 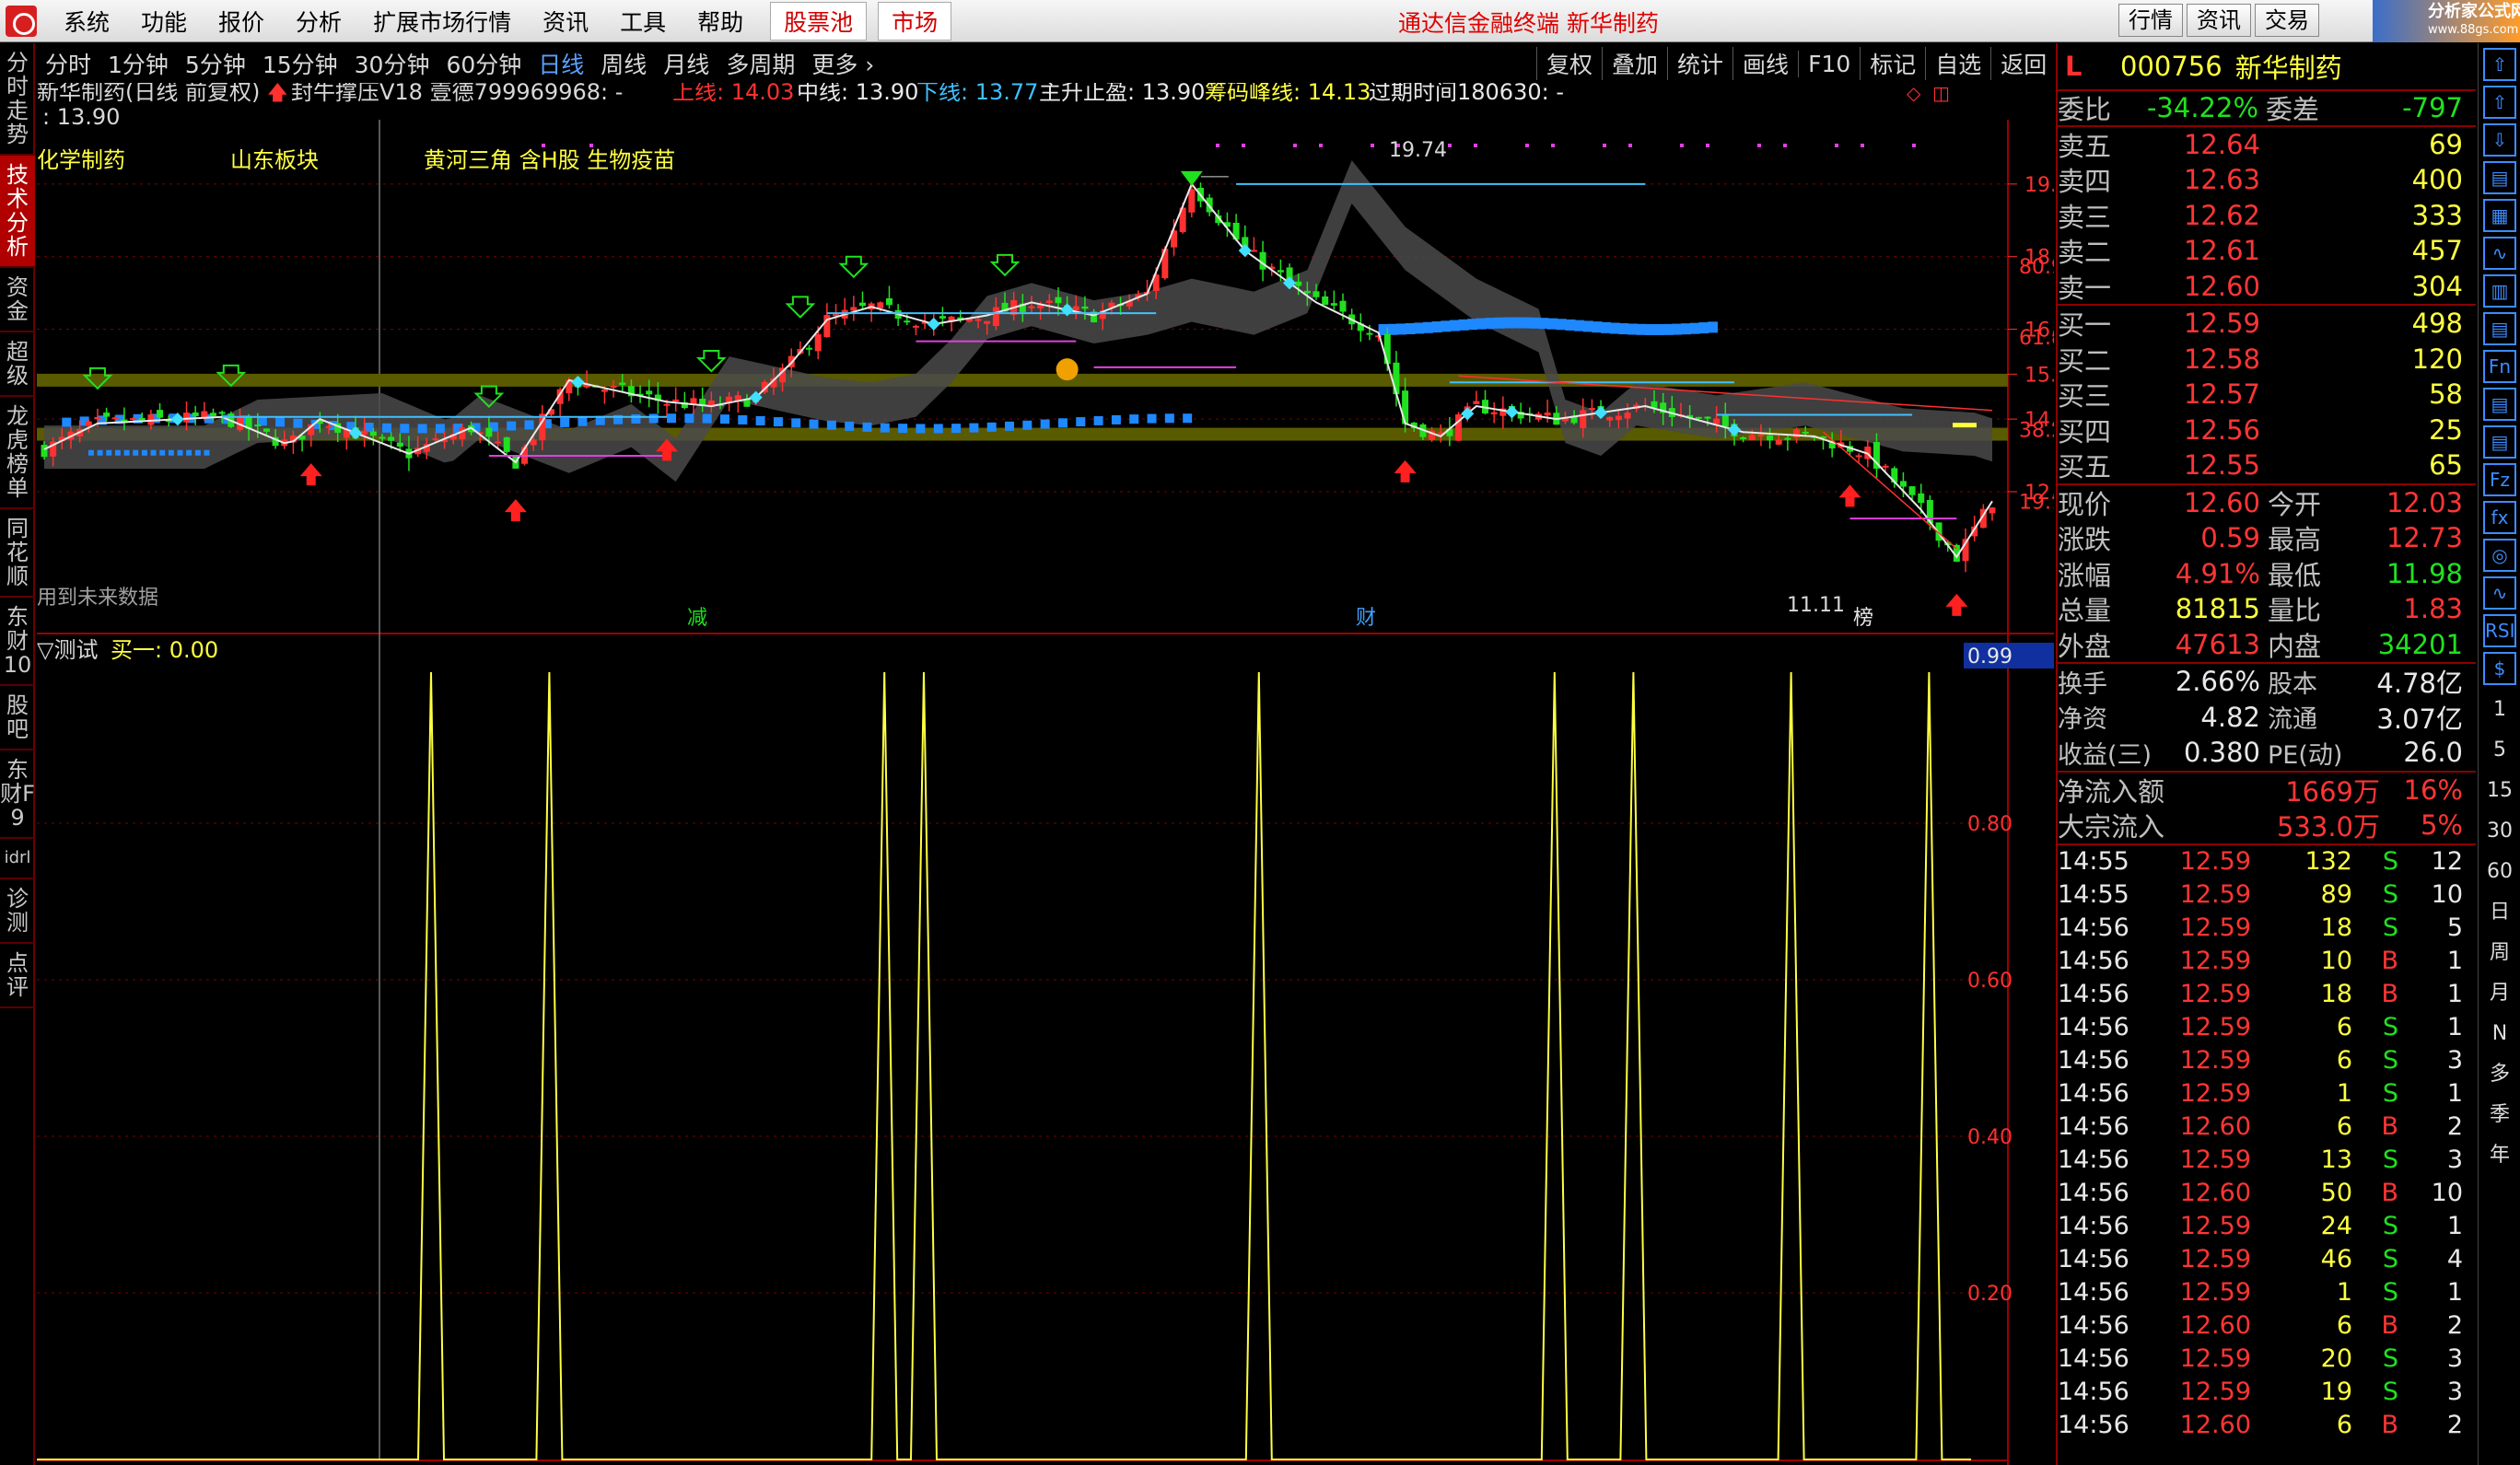 I want to click on tool-icon-8: Fn, so click(x=2499, y=366).